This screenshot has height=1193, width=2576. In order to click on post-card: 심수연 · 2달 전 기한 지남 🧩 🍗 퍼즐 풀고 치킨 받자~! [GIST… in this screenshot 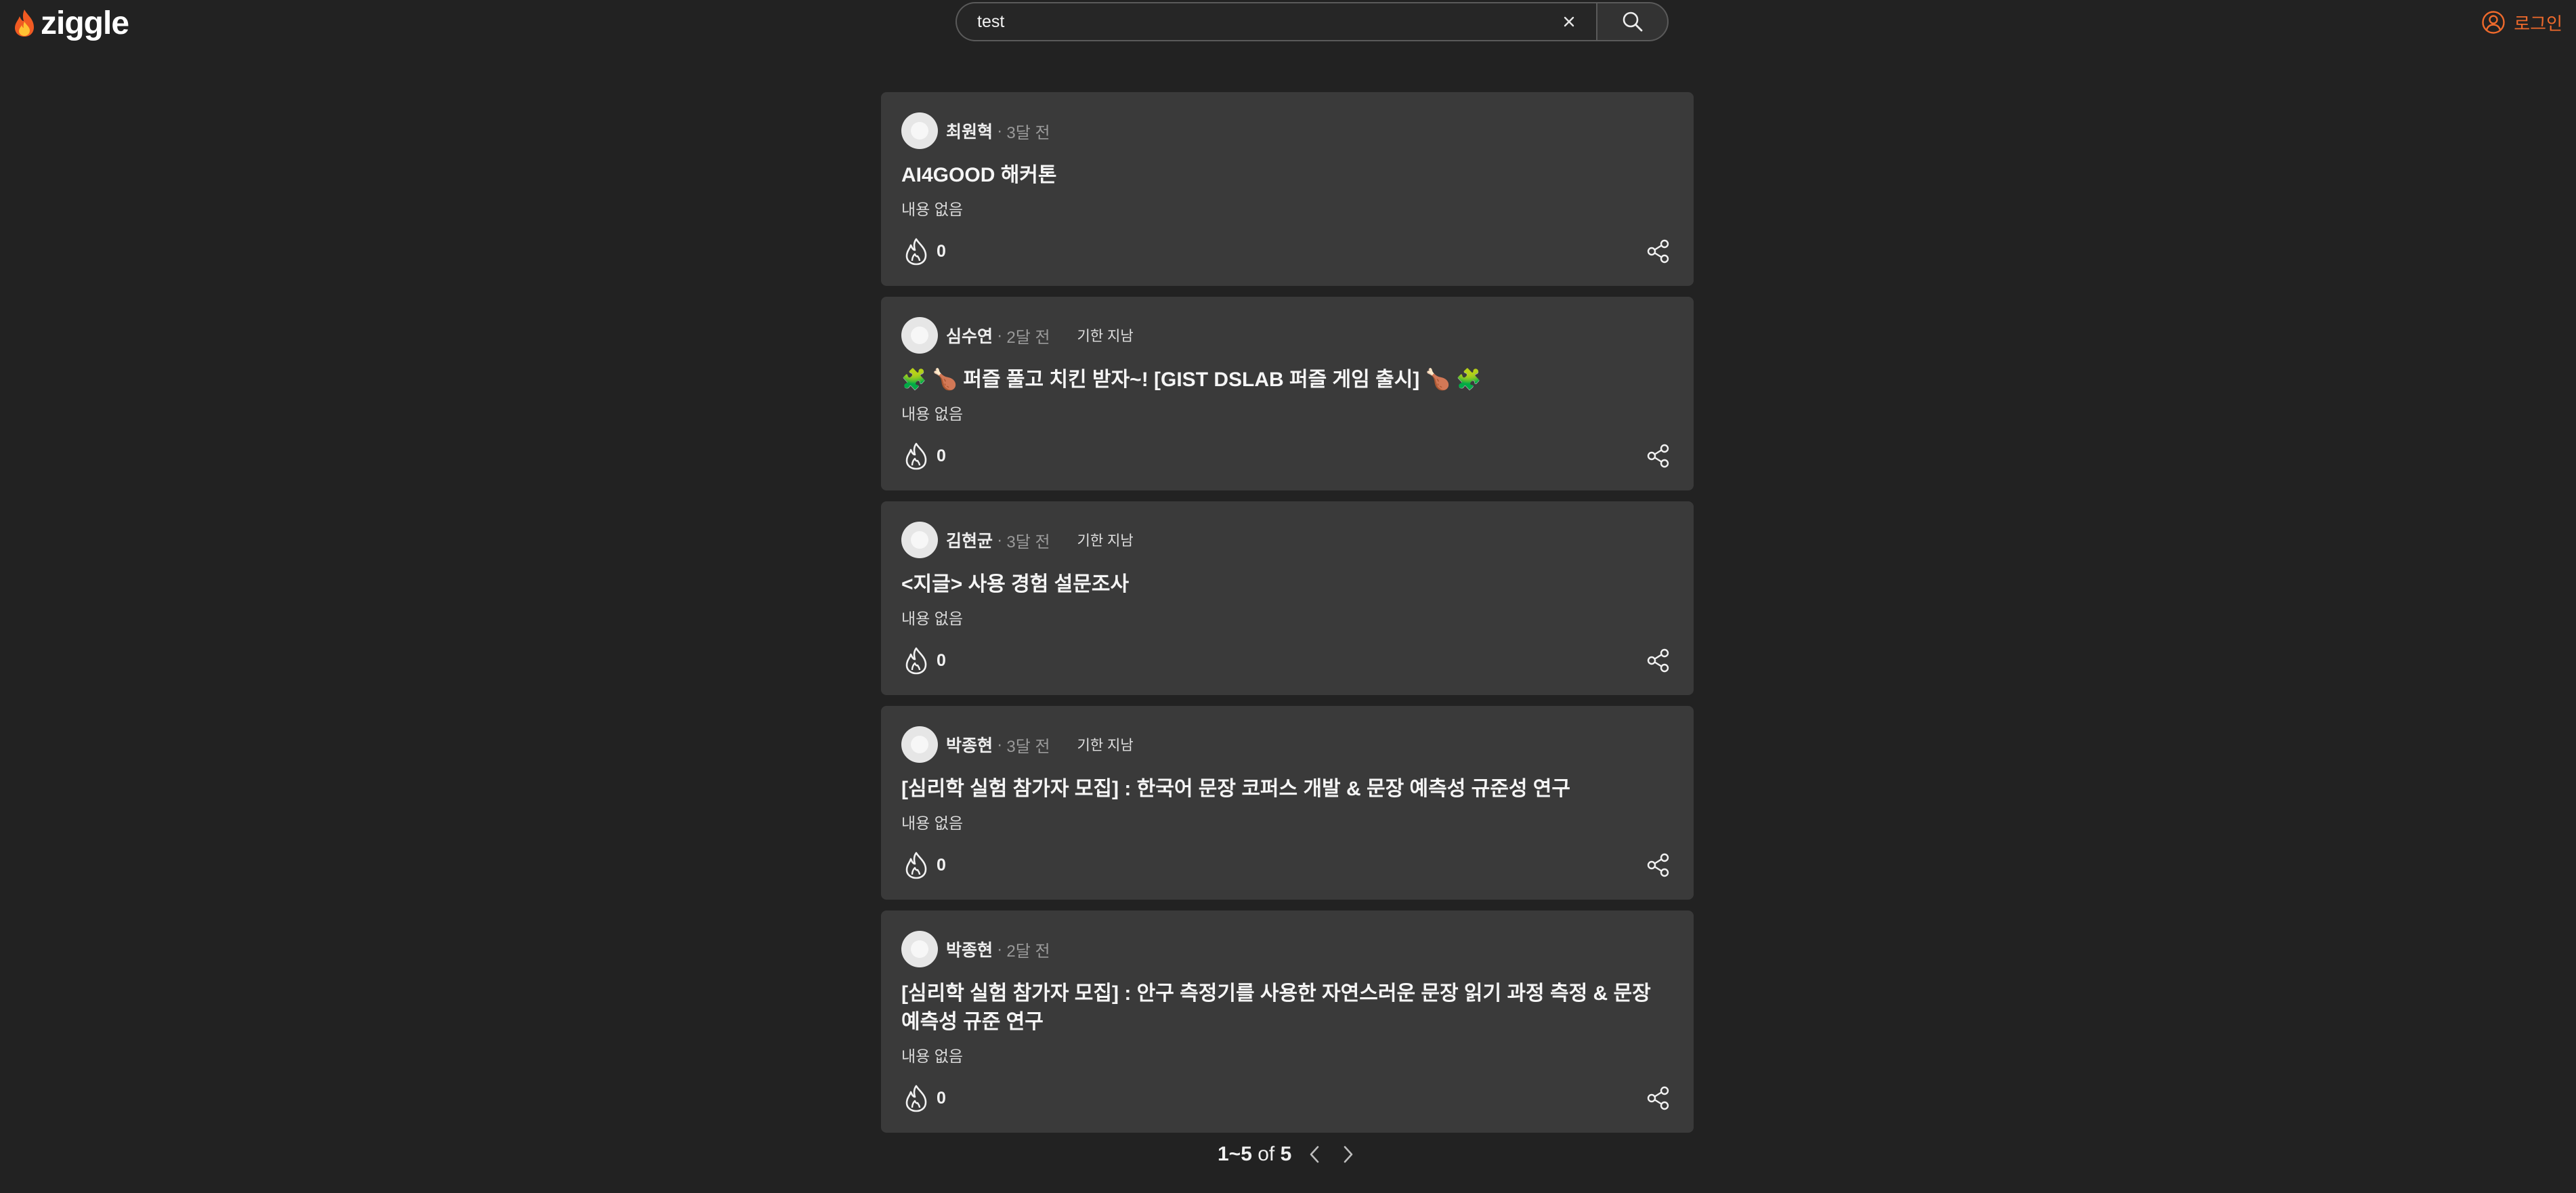, I will do `click(1287, 393)`.